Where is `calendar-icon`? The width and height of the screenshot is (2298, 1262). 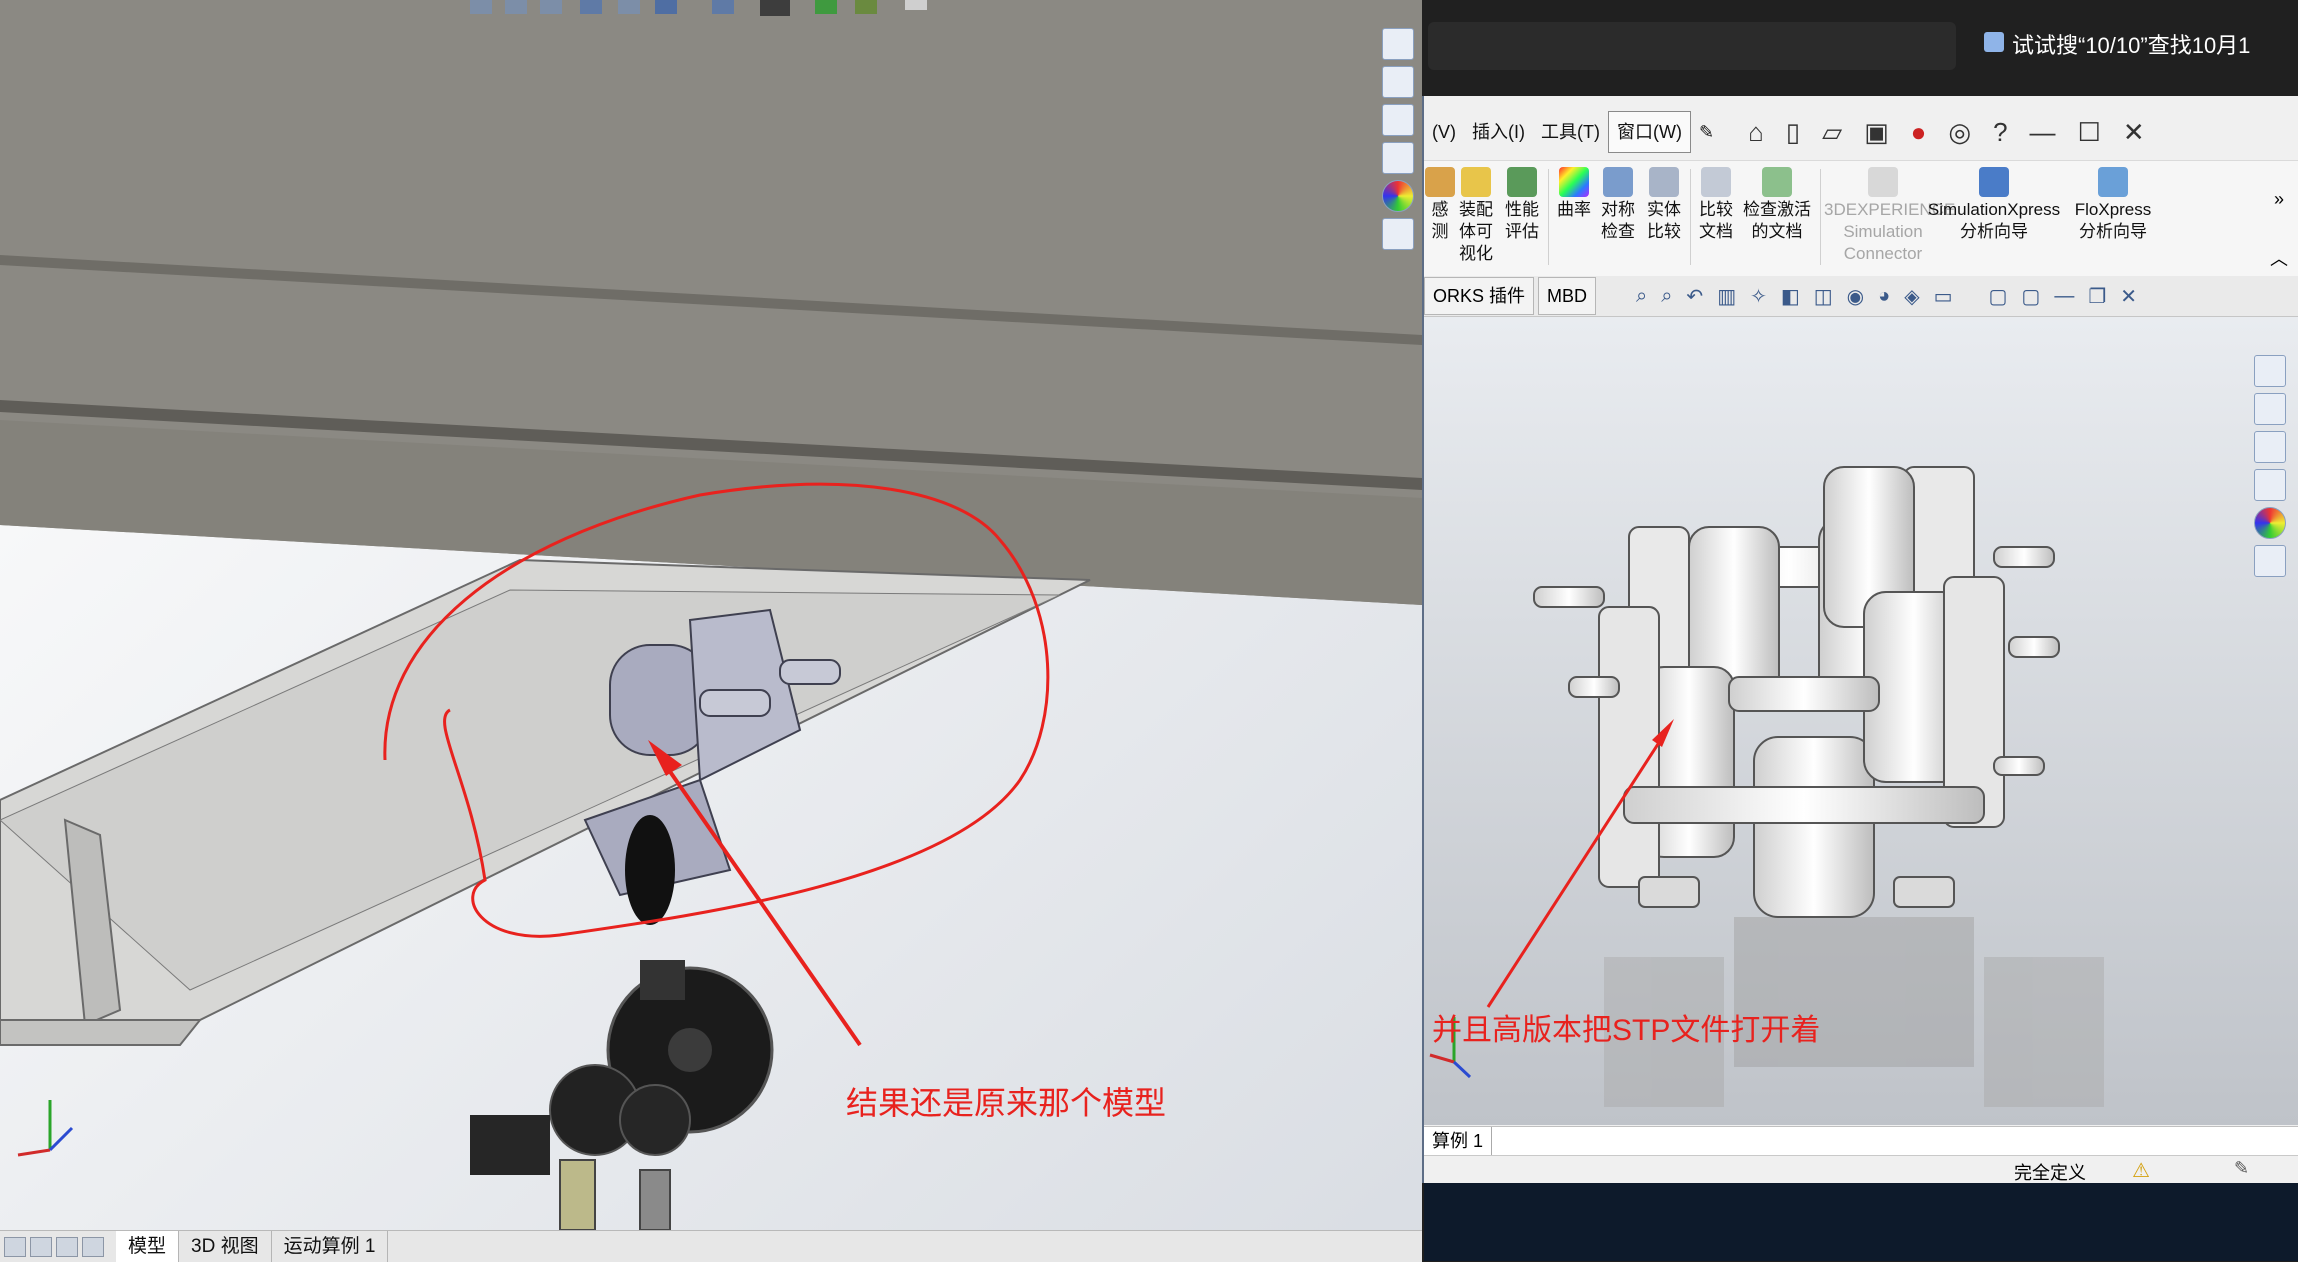
calendar-icon is located at coordinates (1994, 42).